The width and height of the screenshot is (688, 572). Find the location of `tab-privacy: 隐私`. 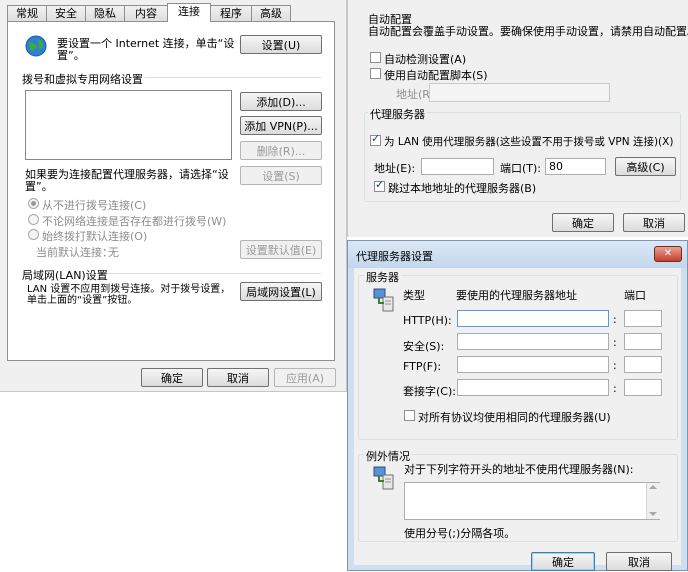

tab-privacy: 隐私 is located at coordinates (105, 13).